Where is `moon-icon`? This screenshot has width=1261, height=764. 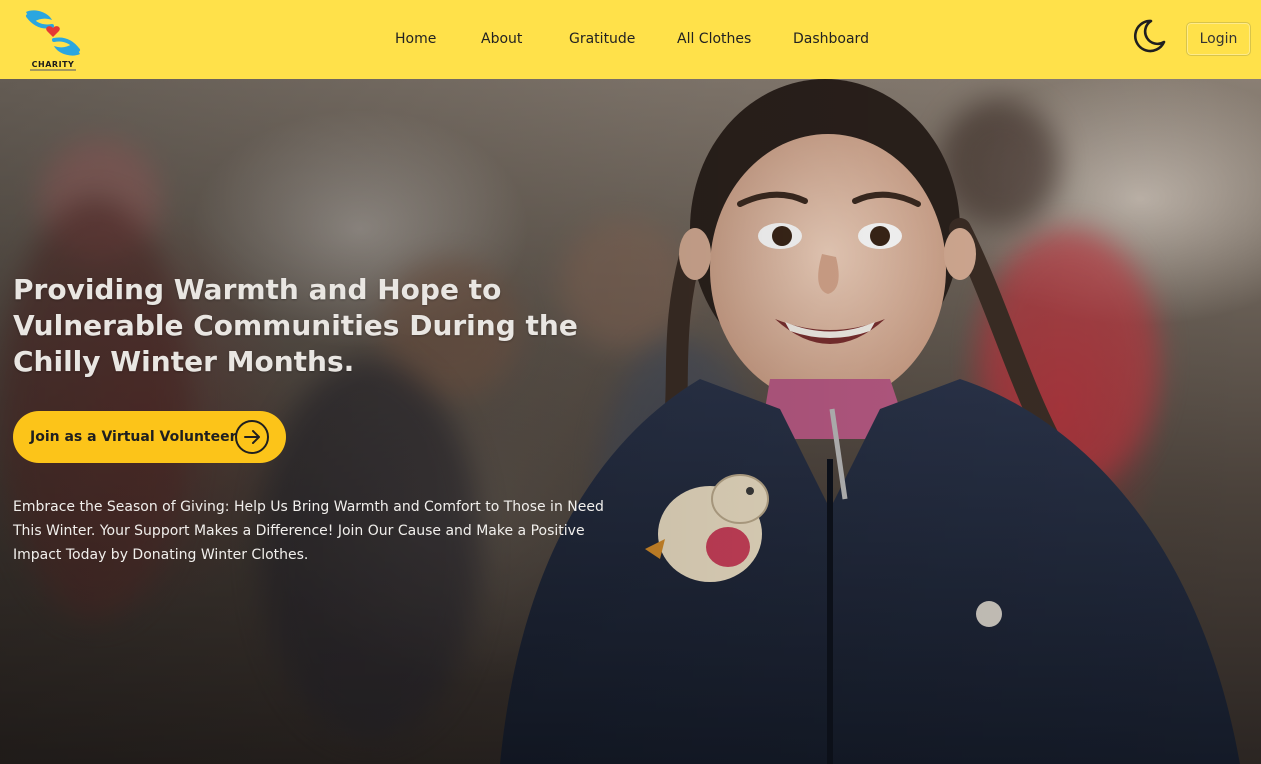 moon-icon is located at coordinates (1149, 36).